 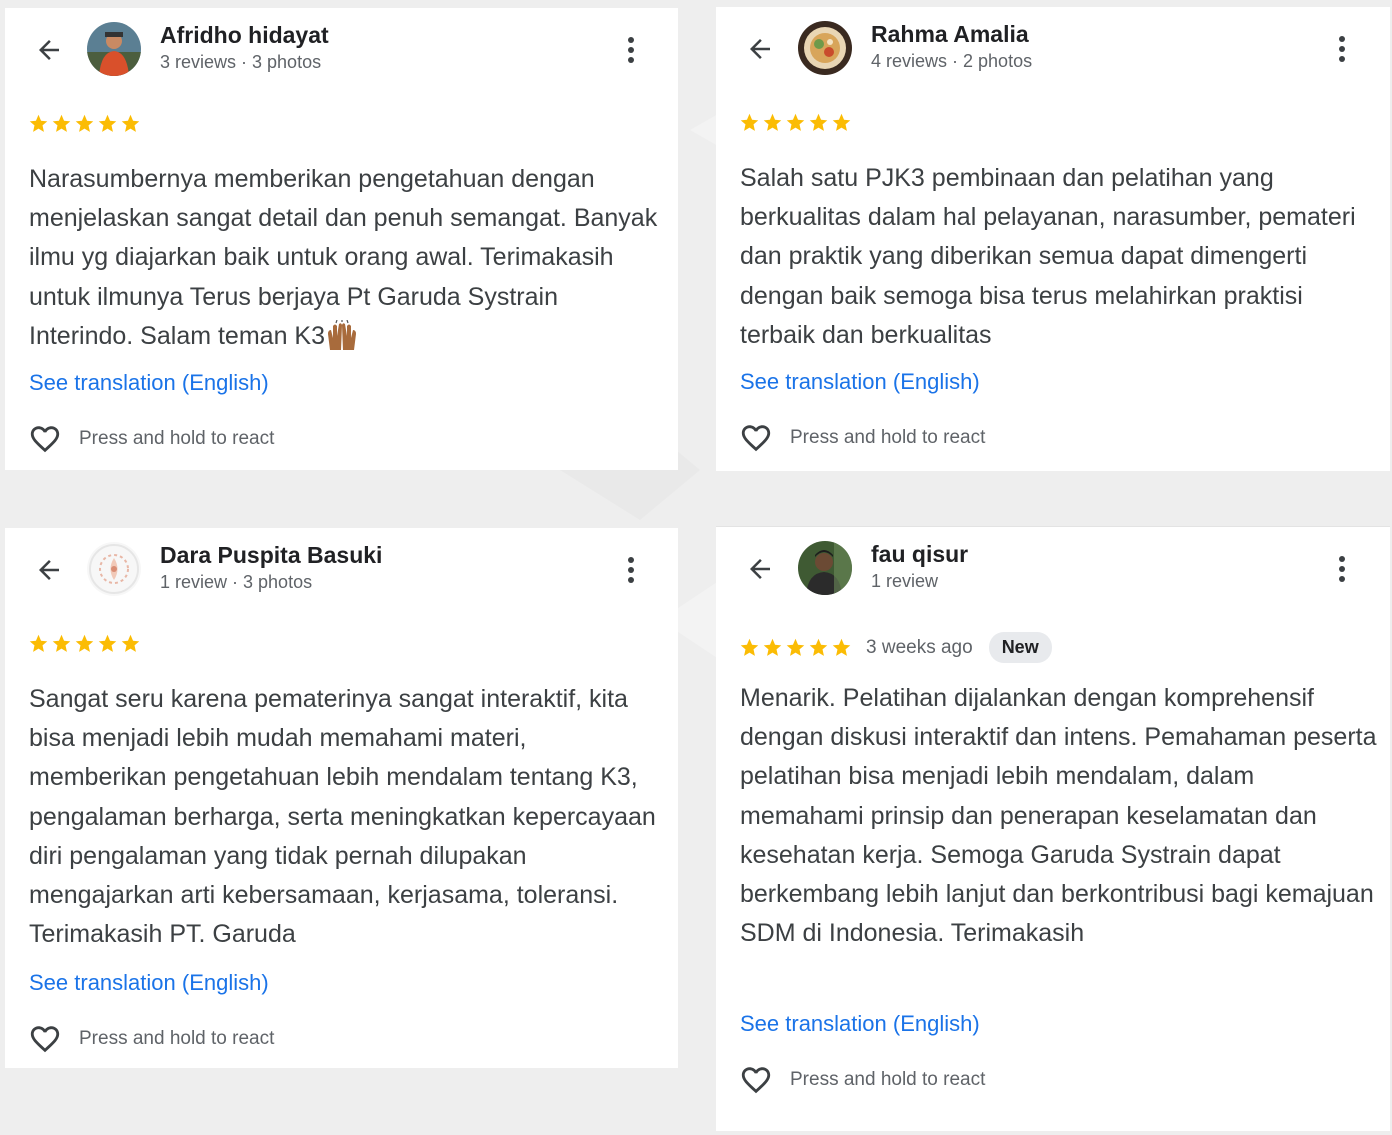 What do you see at coordinates (236, 582) in the screenshot?
I see `reviewer-meta: 1 review · 3 photos` at bounding box center [236, 582].